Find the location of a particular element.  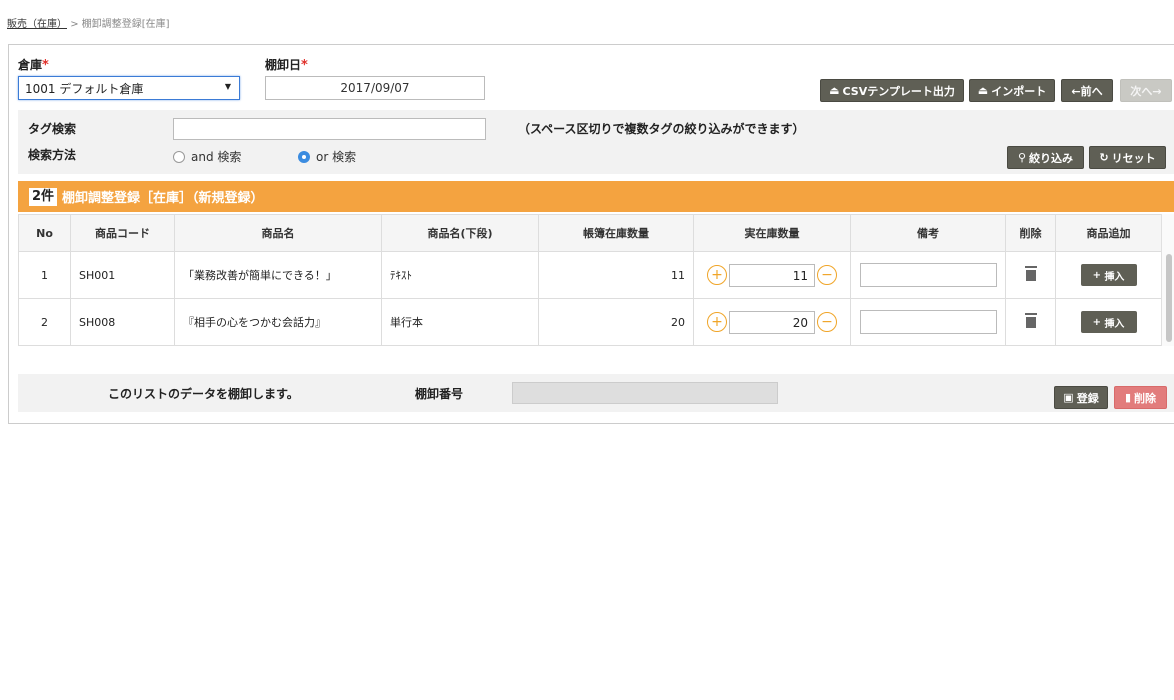

column-header: 商品名(下段) is located at coordinates (460, 233).